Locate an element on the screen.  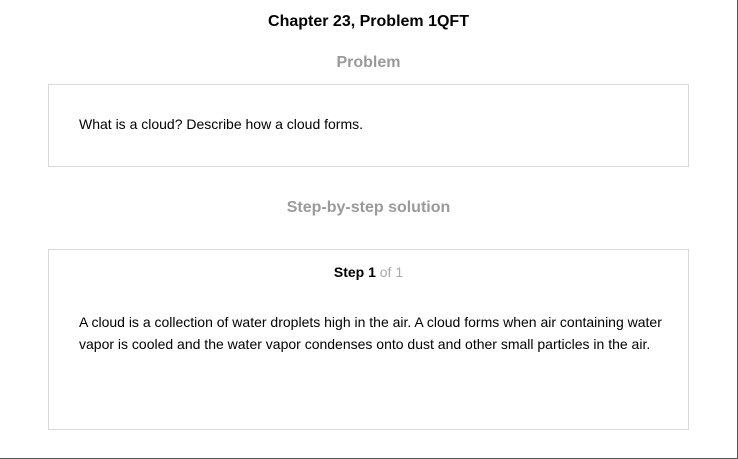
chapter-title: Chapter 23, Problem 1QFT is located at coordinates (368, 21).